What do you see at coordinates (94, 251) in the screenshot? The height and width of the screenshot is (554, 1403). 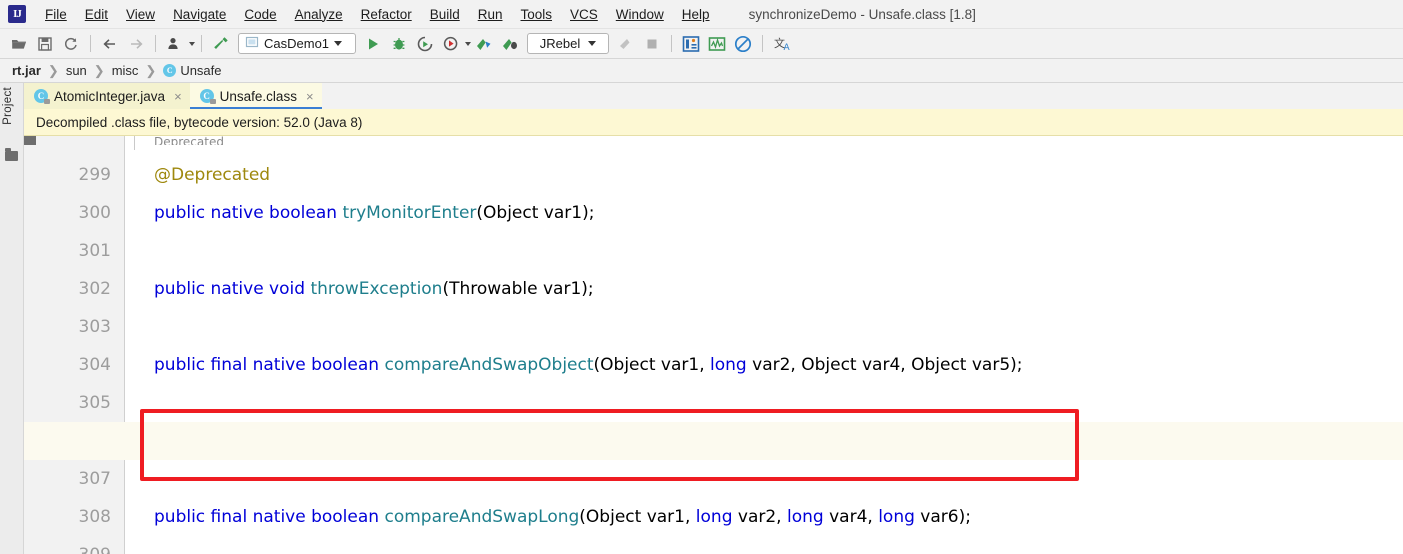 I see `line-number: 301` at bounding box center [94, 251].